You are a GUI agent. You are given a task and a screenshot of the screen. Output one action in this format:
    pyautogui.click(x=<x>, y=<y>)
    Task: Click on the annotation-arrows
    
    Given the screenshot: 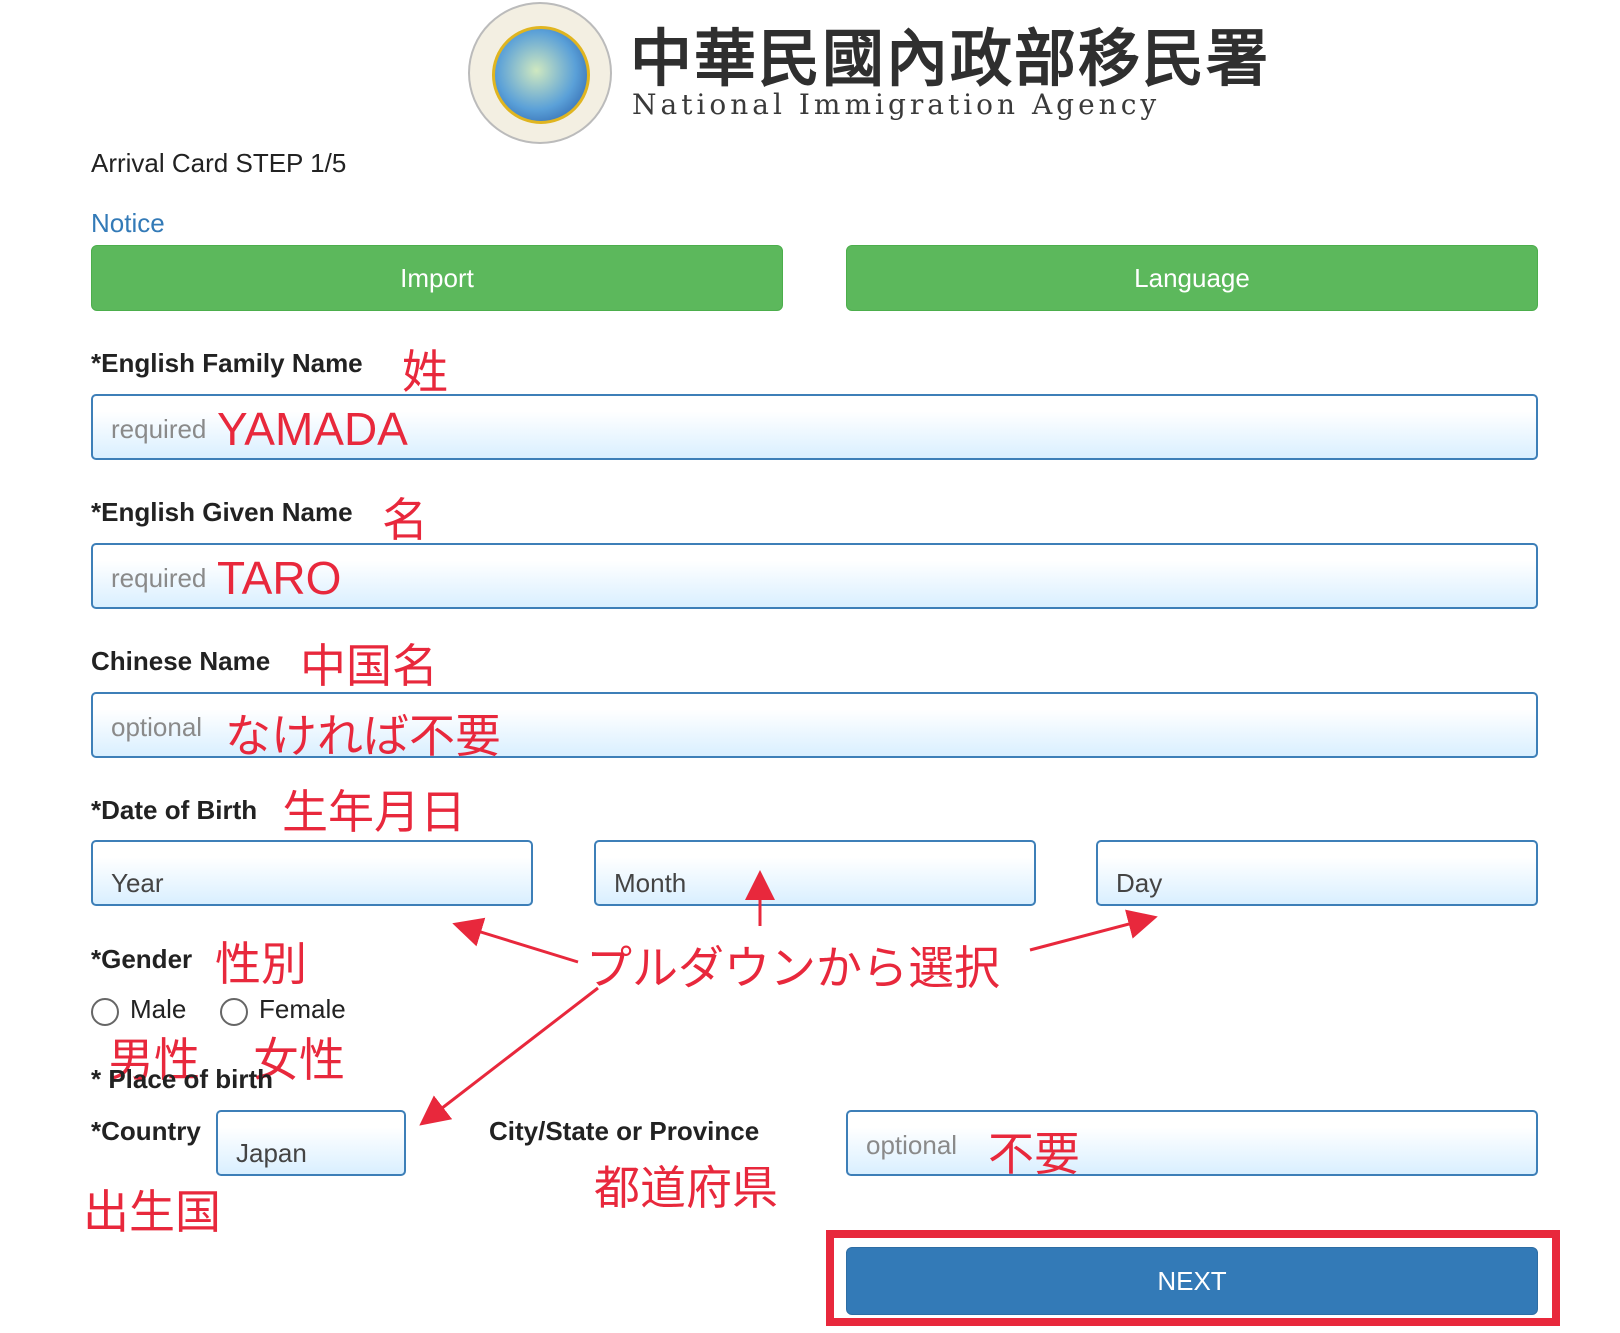 What is the action you would take?
    pyautogui.click(x=788, y=998)
    